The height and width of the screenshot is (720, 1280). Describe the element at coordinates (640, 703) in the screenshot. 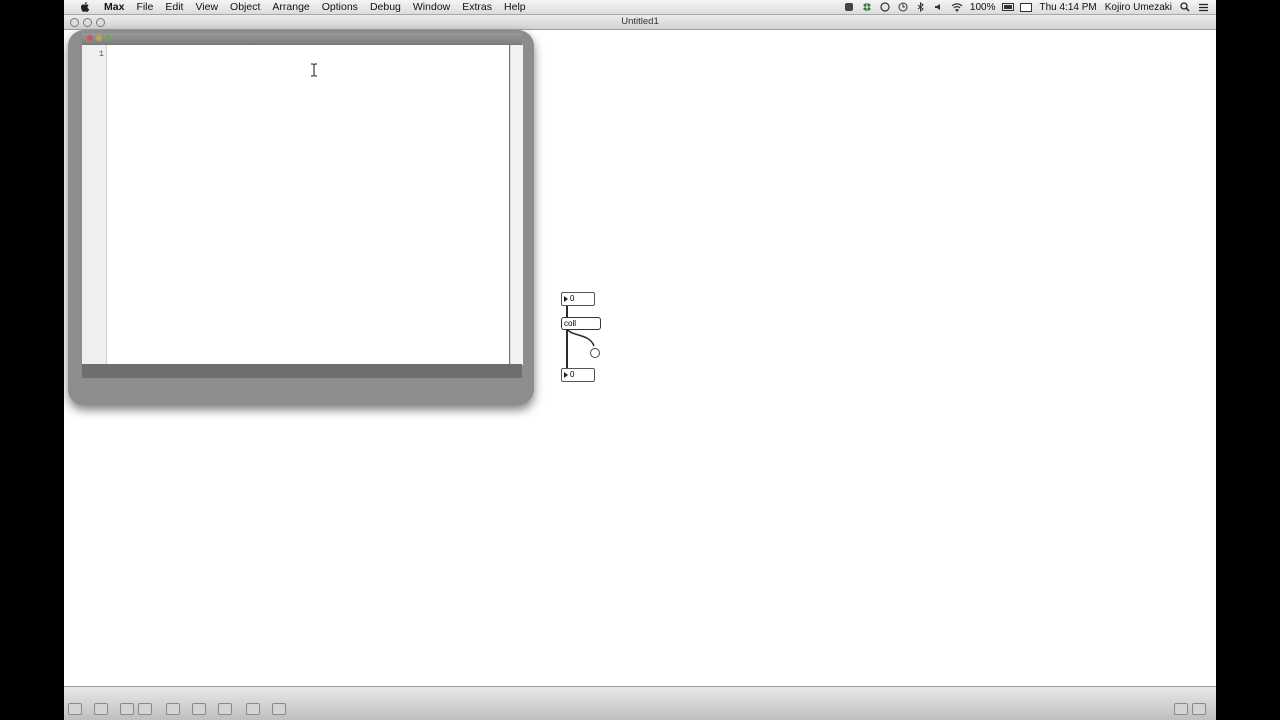

I see `patcher-toolbar` at that location.